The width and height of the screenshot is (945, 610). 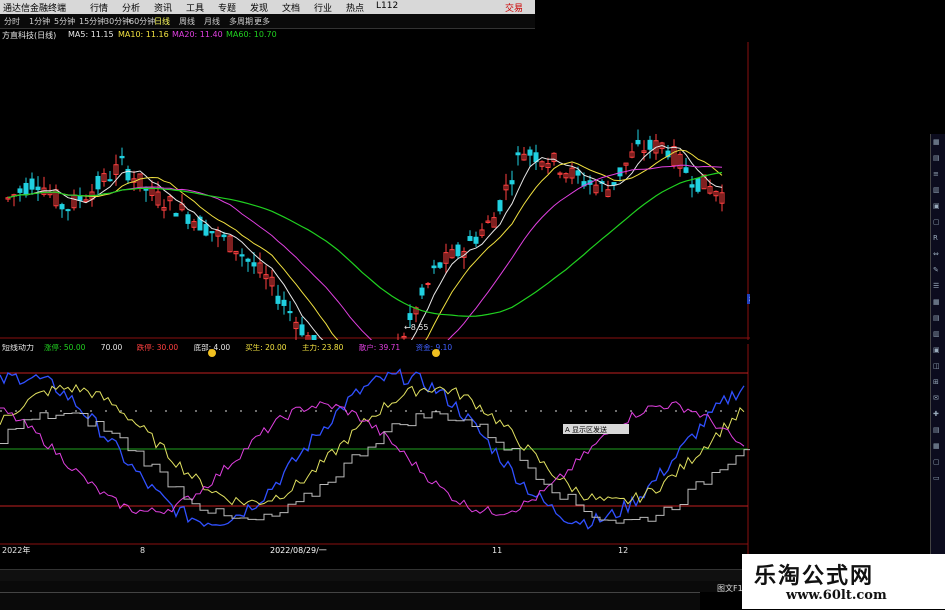 I want to click on menu-news: 资讯, so click(x=163, y=7).